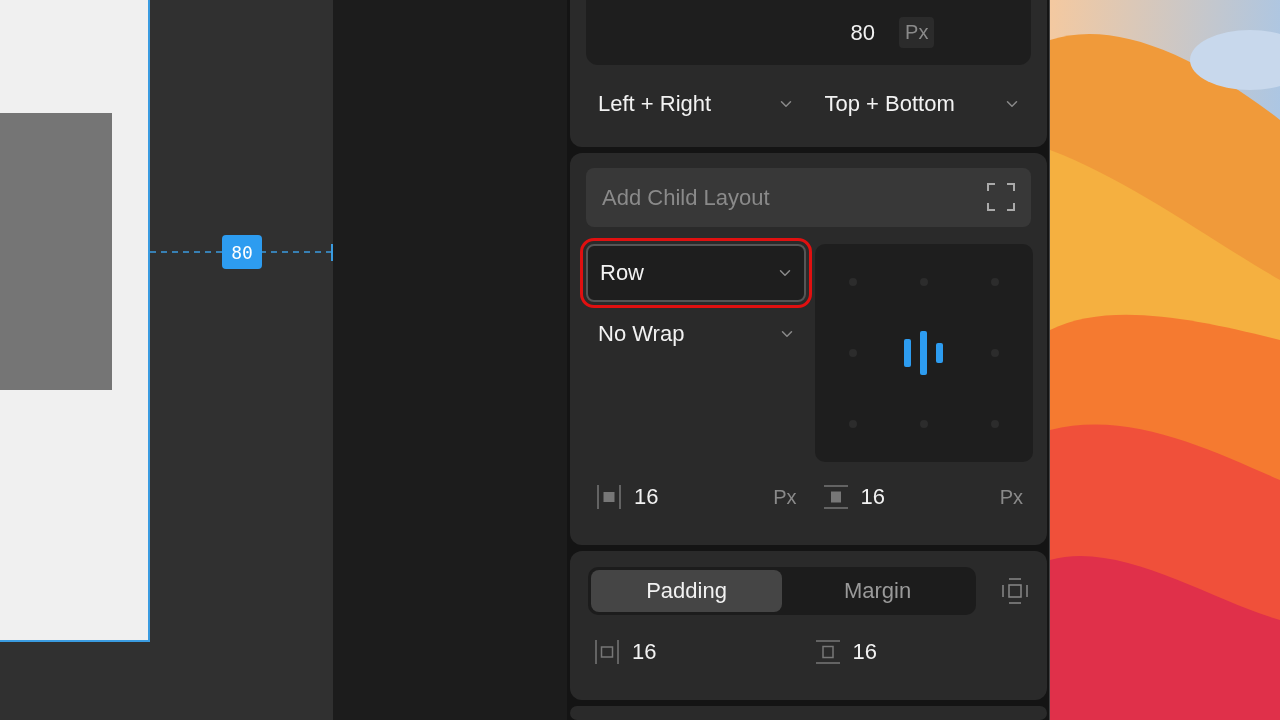  I want to click on value-field: 80 Px, so click(808, 32).